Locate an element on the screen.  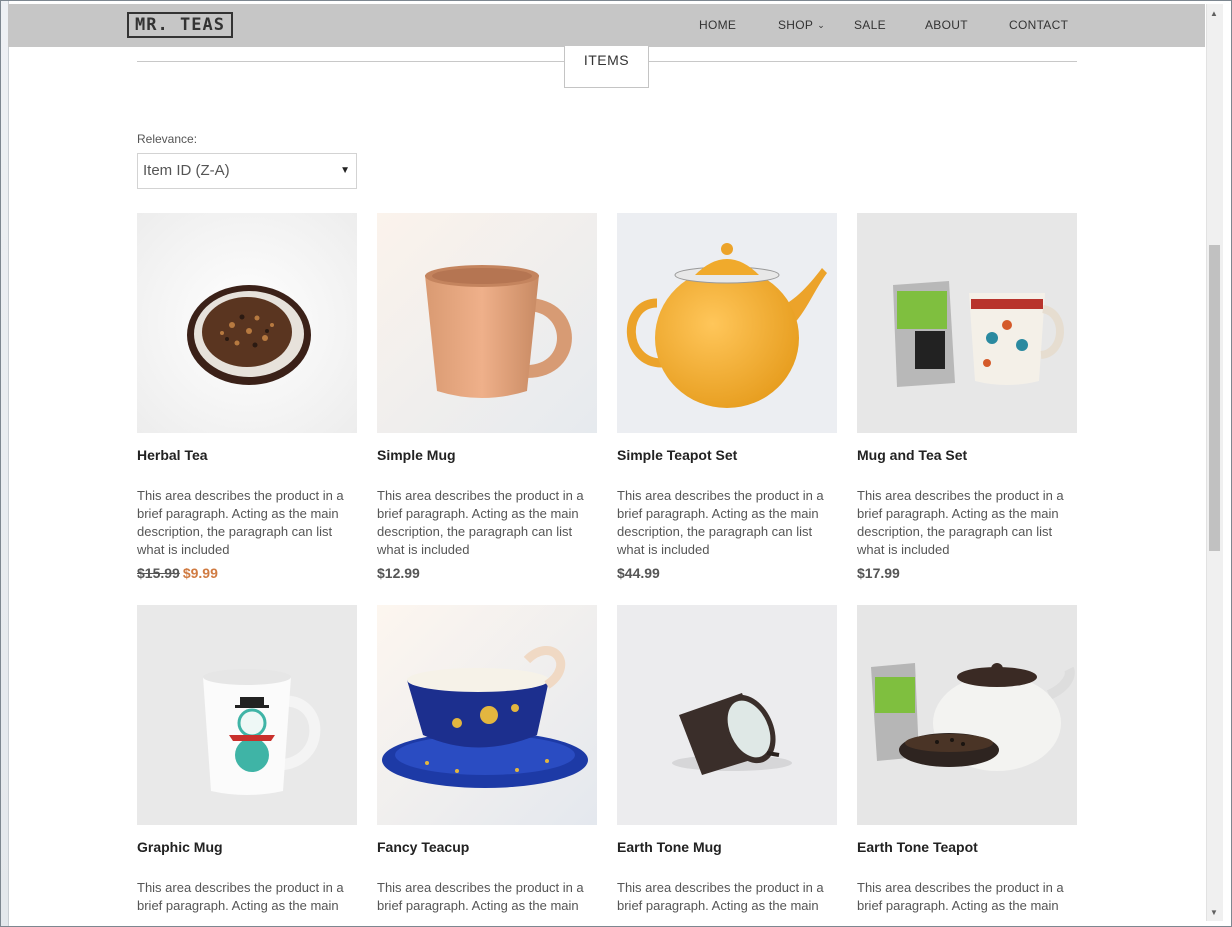
nav-shop-label: SHOP is located at coordinates (796, 25).